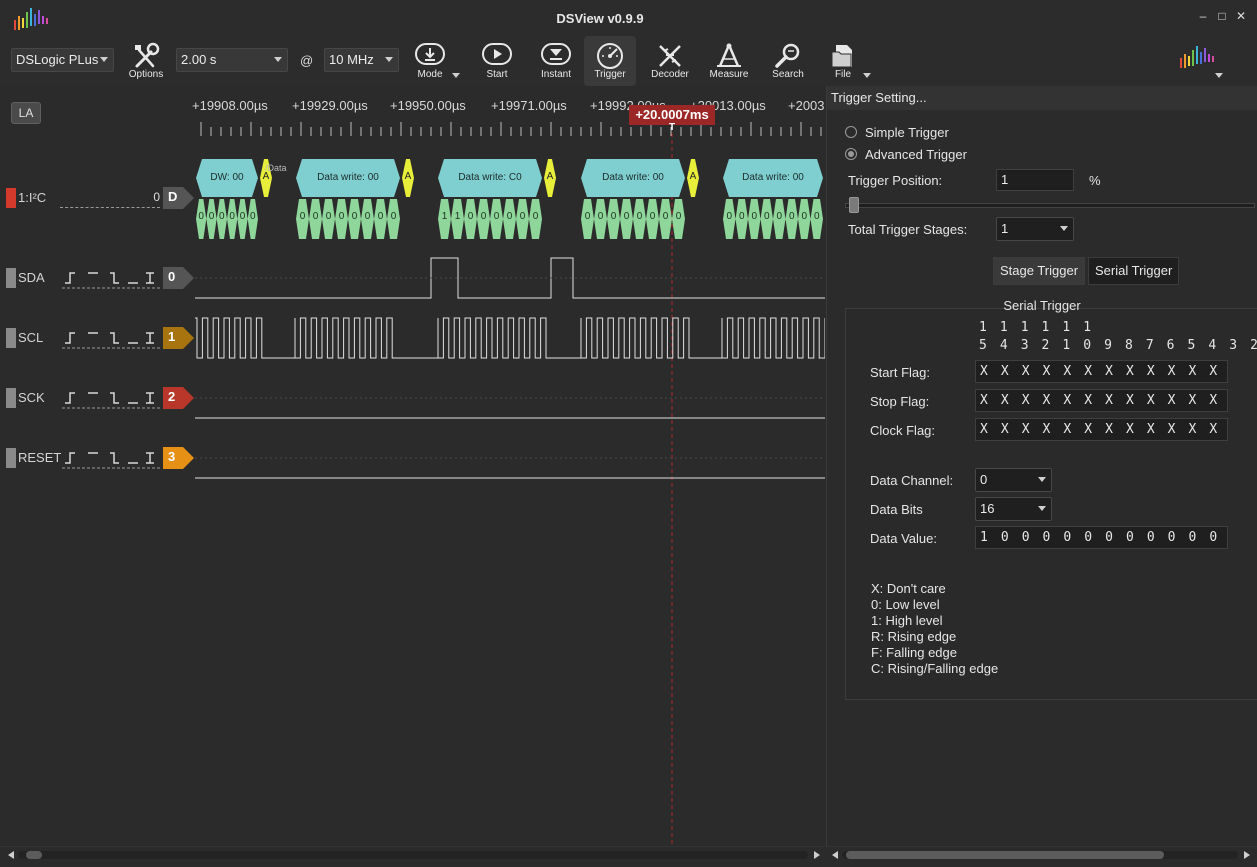 The width and height of the screenshot is (1257, 867). Describe the element at coordinates (1039, 271) in the screenshot. I see `tab-stage-trigger: Stage Trigger` at that location.